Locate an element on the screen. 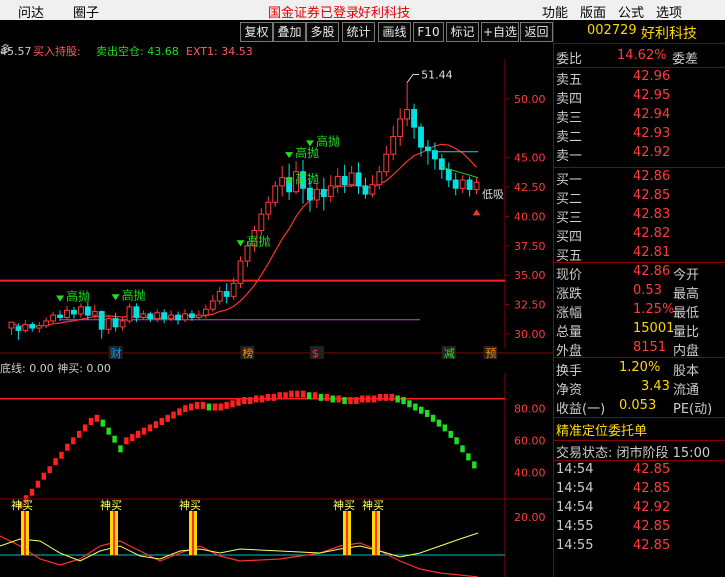 This screenshot has height=577, width=725. event-marker: 财 is located at coordinates (116, 353).